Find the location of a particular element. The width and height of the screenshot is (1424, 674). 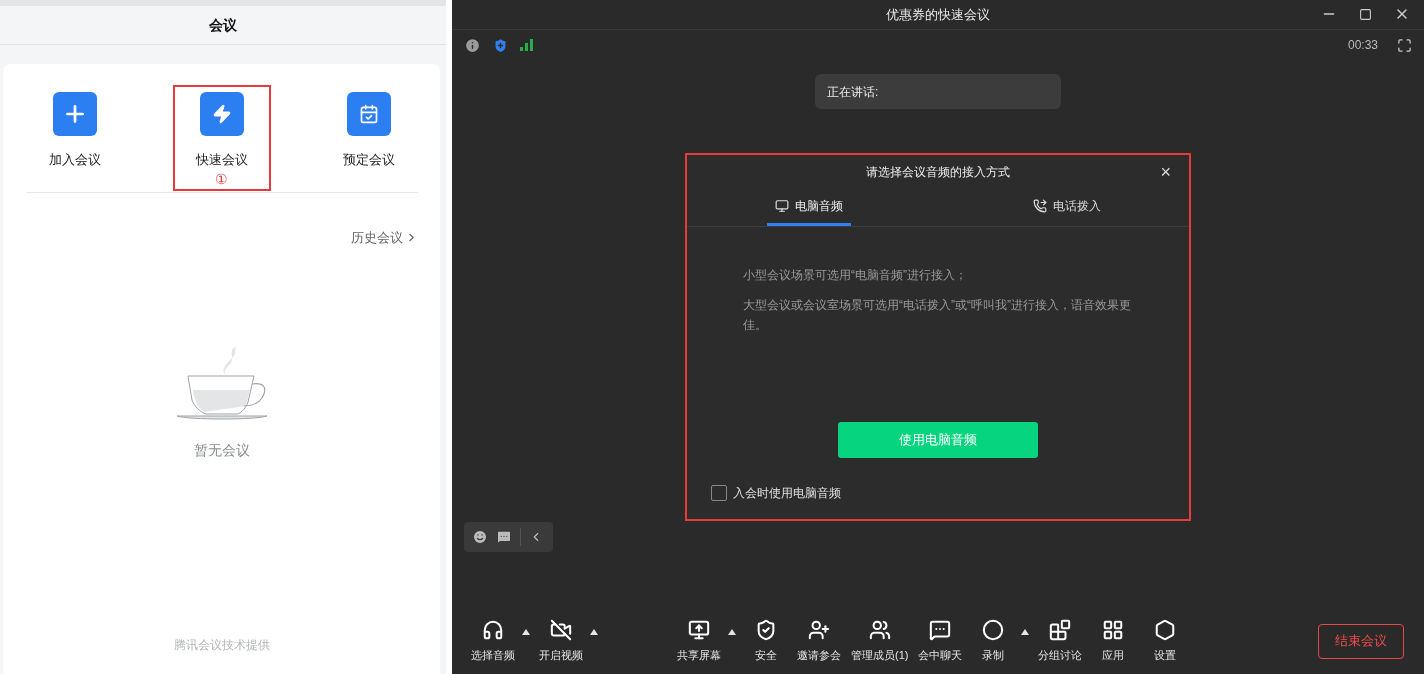

toolbar-button: 应用 is located at coordinates (1113, 641).